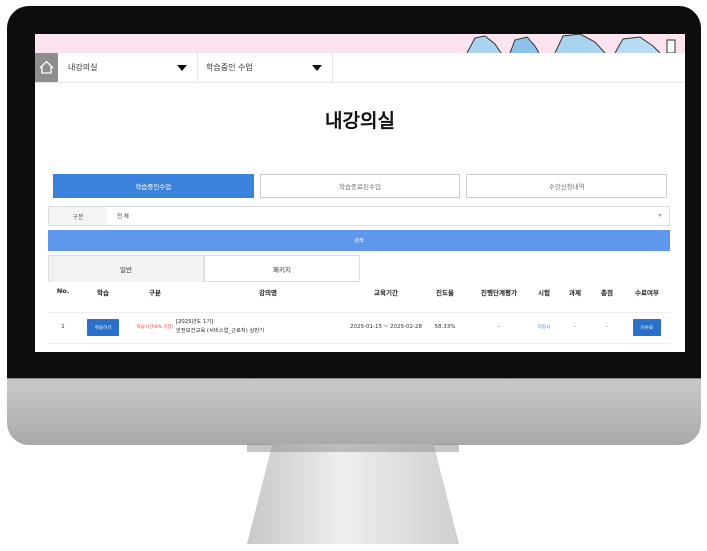  Describe the element at coordinates (445, 327) in the screenshot. I see `row-progress: 58.33%` at that location.